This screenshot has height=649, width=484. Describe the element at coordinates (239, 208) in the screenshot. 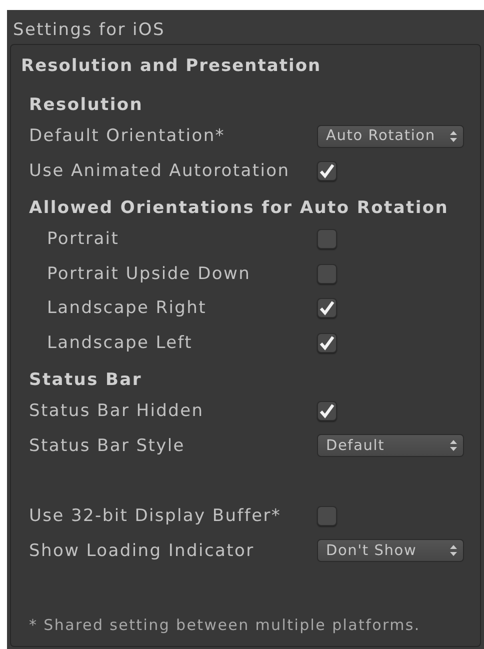

I see `section-heading: Allowed Orientations for Auto Rotation` at that location.